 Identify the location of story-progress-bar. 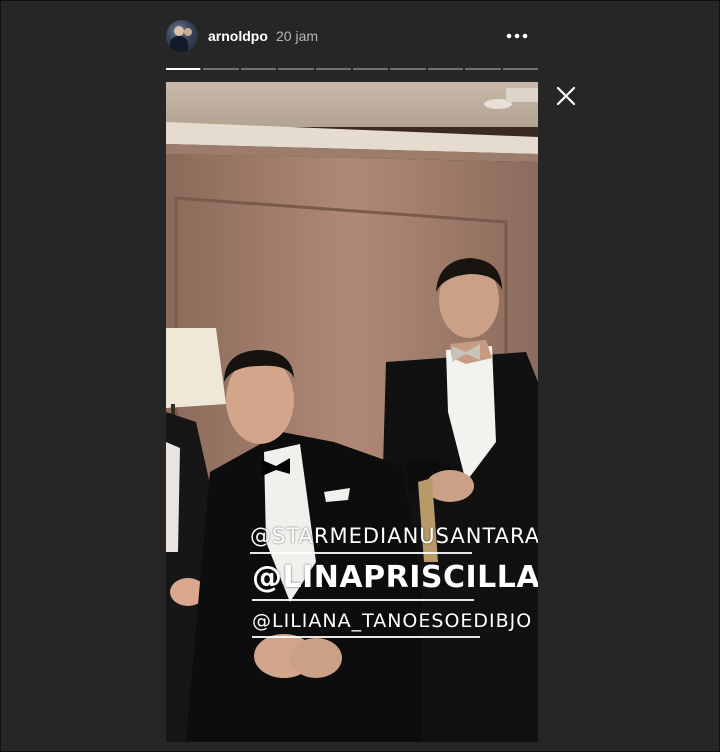
(352, 69).